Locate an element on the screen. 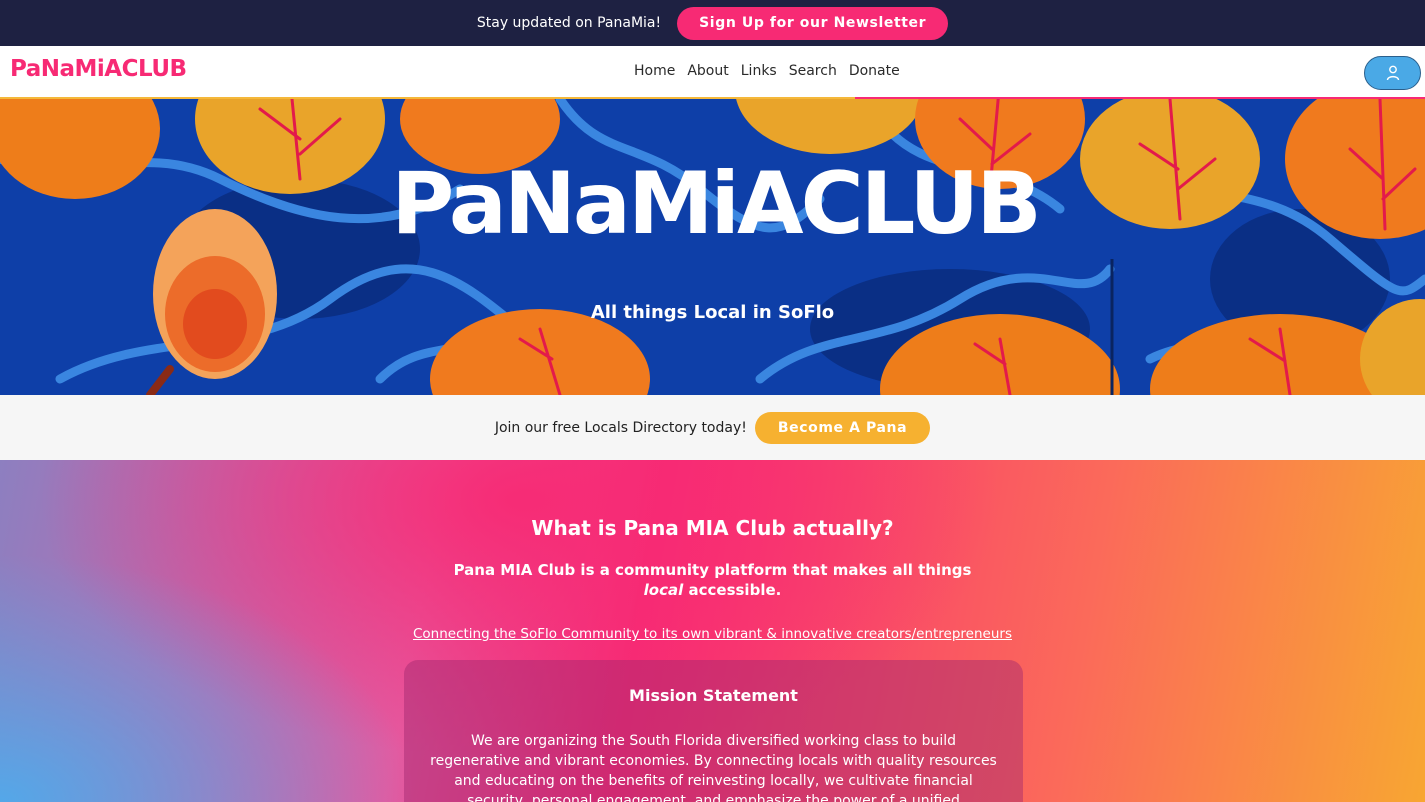 This screenshot has width=1425, height=802. hero-tagline: All things Local in SoFlo is located at coordinates (712, 312).